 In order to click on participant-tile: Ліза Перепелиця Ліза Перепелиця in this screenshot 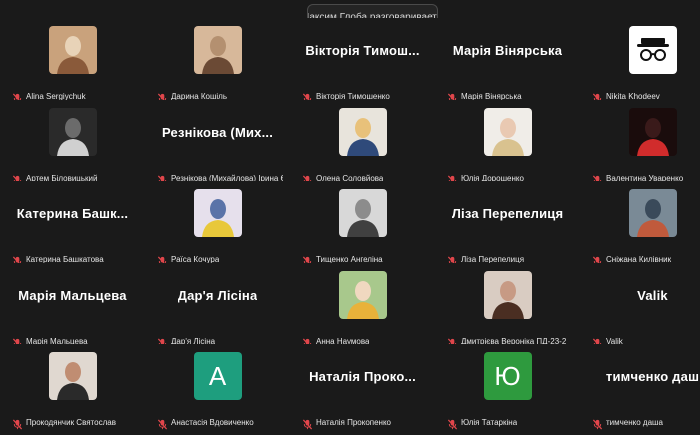, I will do `click(507, 224)`.